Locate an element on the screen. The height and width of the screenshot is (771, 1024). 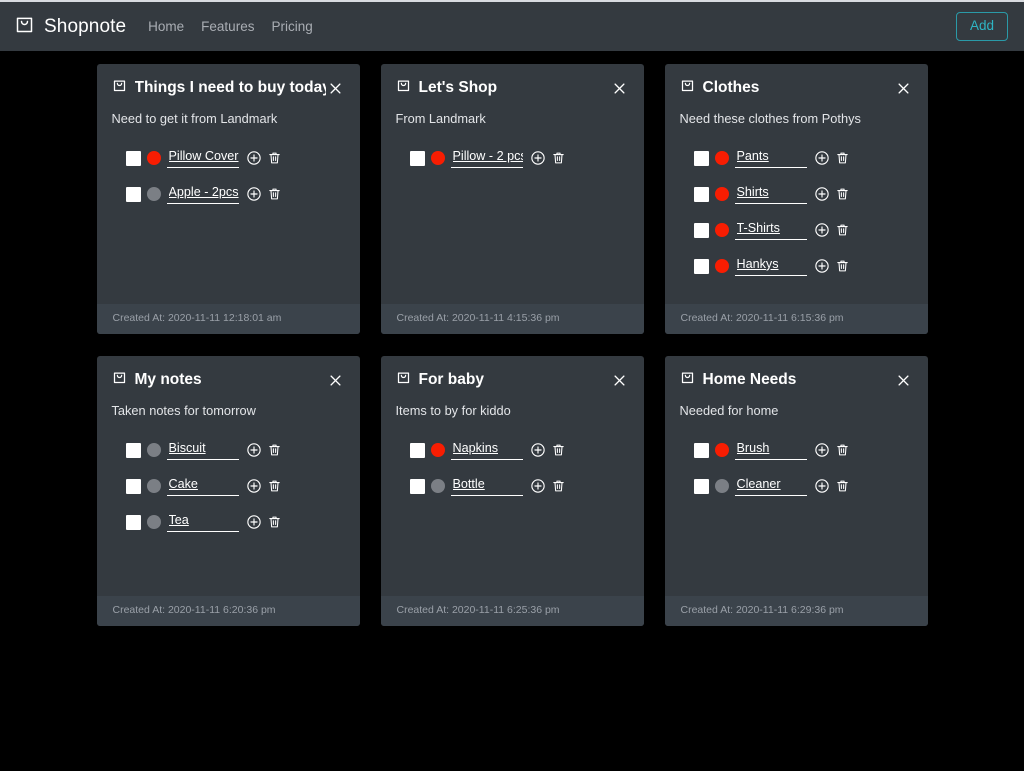
nav-link-home: Home is located at coordinates (166, 27).